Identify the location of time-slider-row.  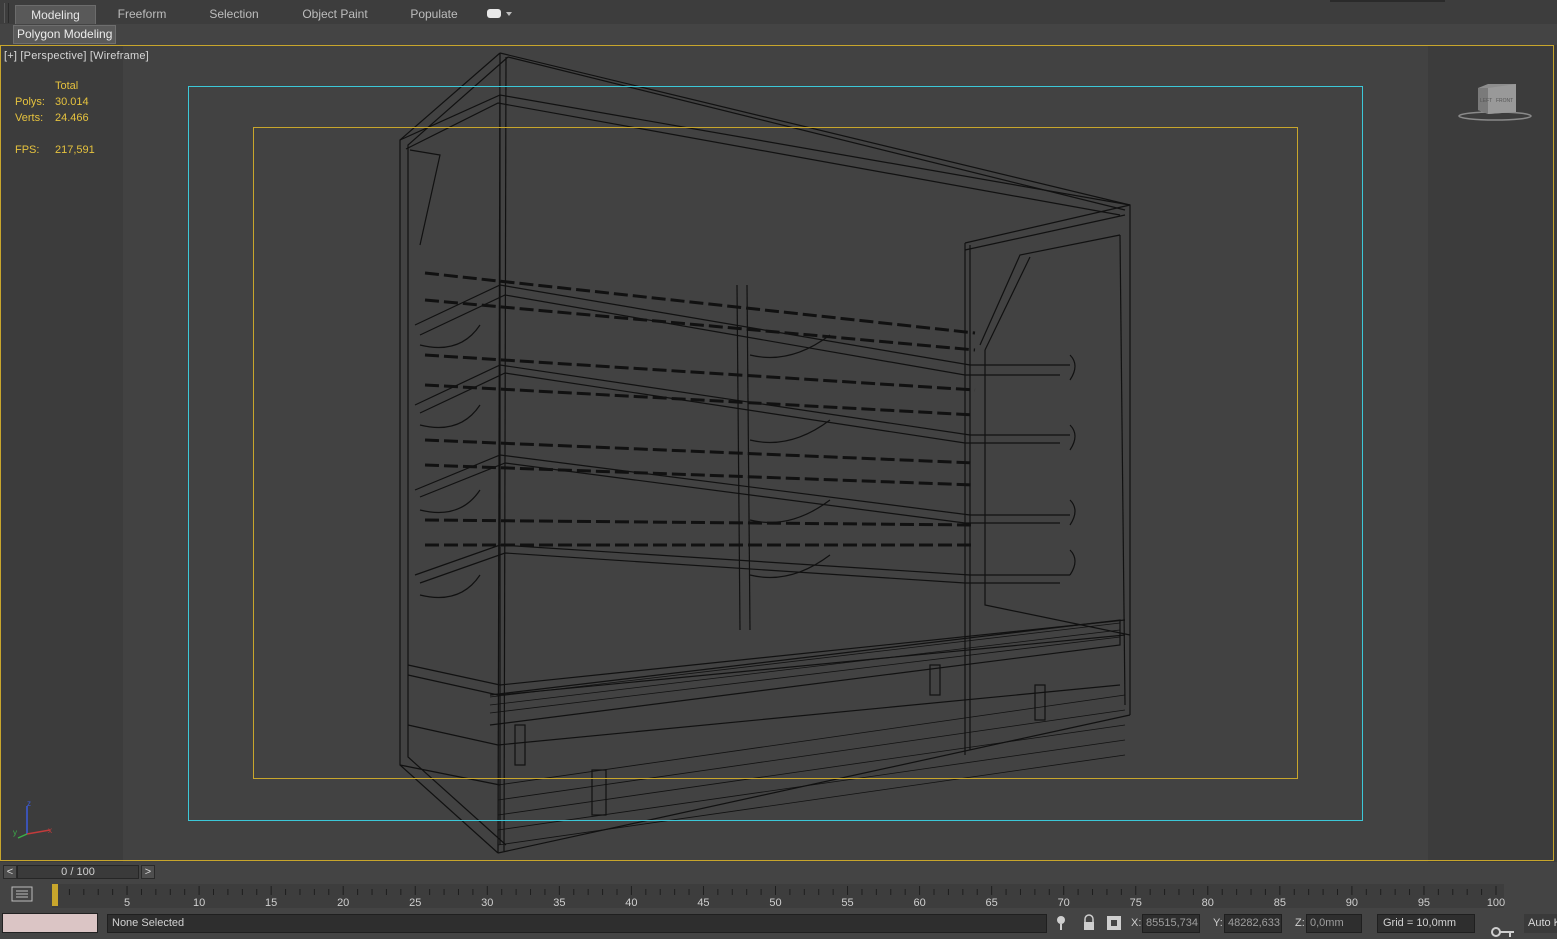
(778, 872).